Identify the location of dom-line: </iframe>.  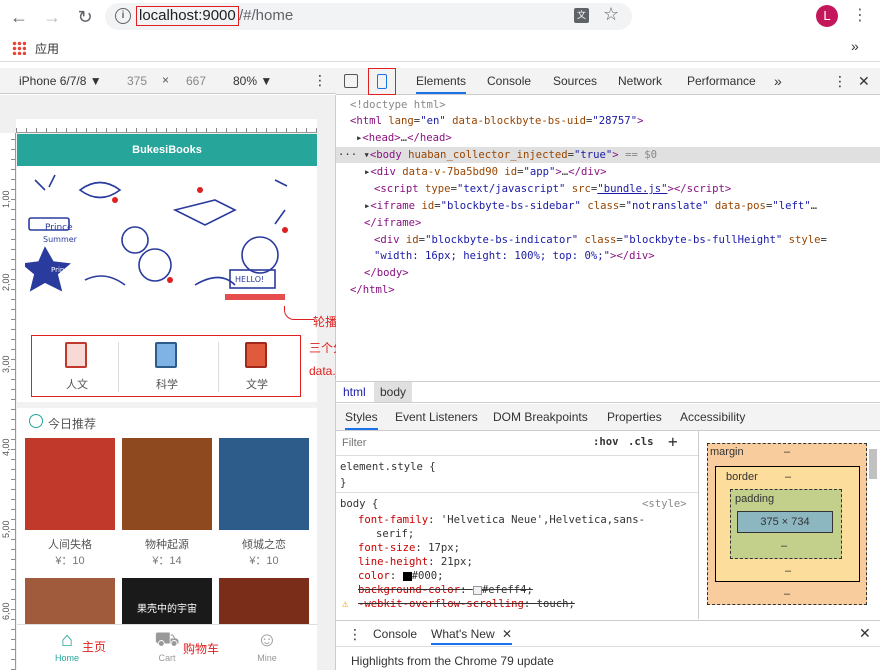
(392, 223).